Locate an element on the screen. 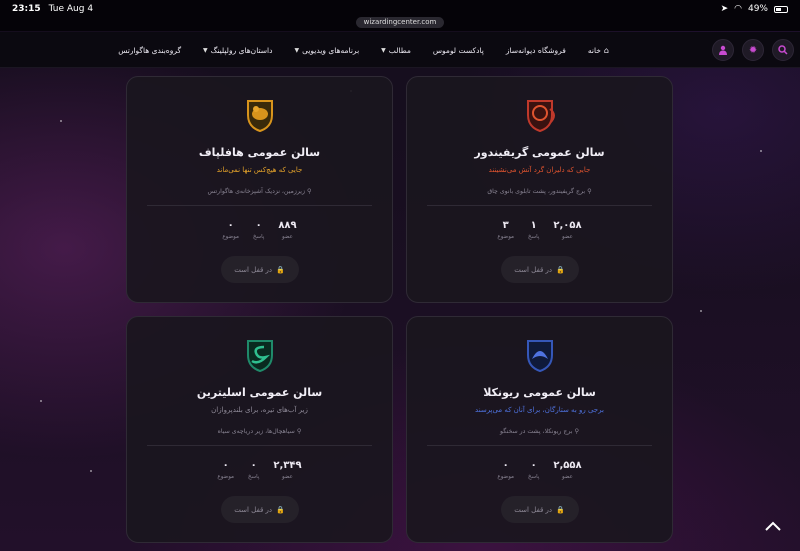 This screenshot has height=551, width=800. card-motto: زیر آب‌های تیره، برای بلندپروازان is located at coordinates (259, 410).